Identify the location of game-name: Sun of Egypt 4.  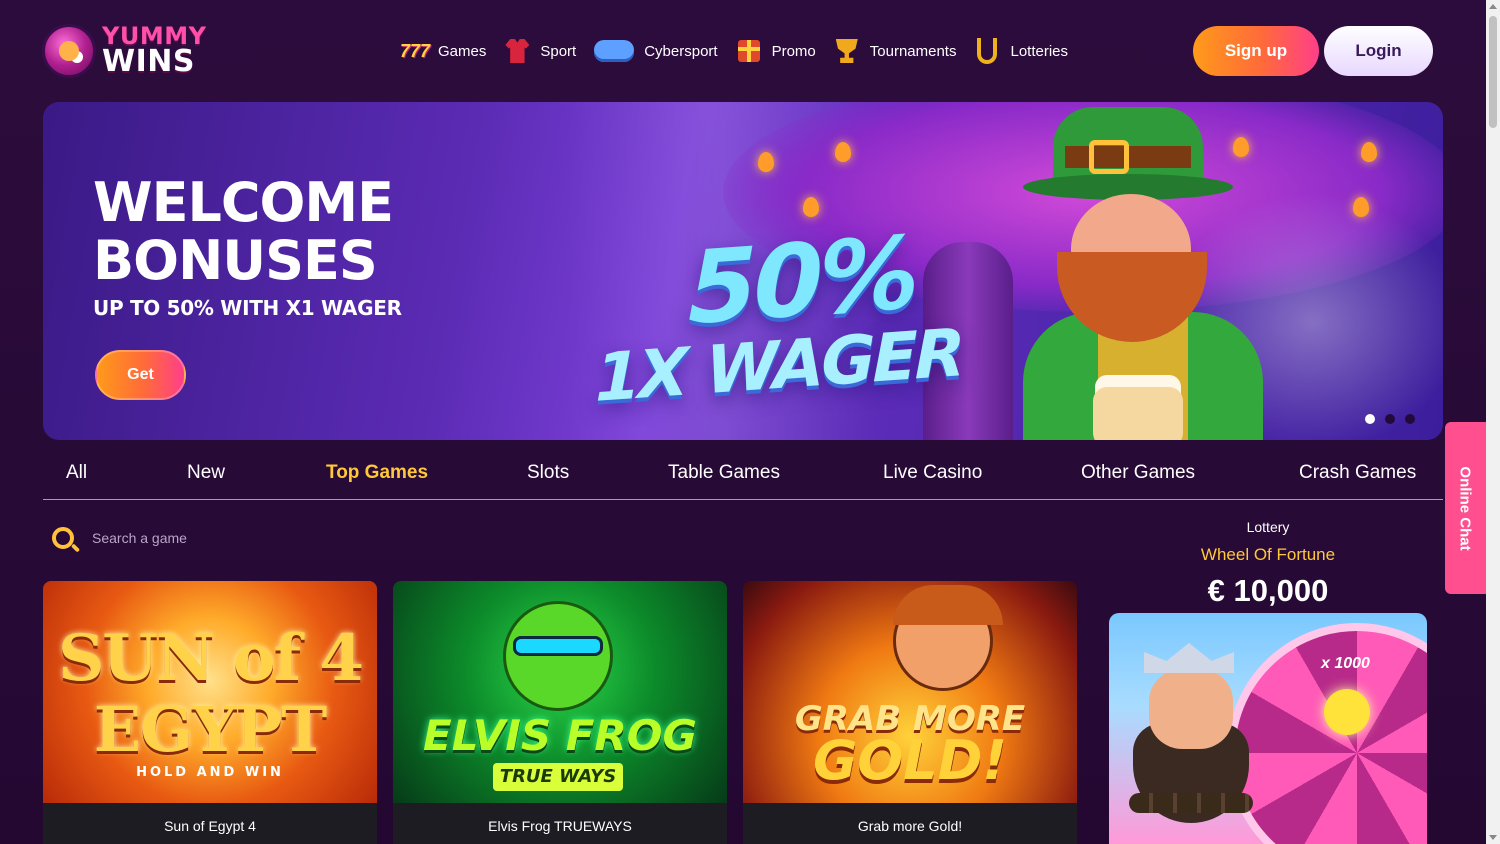
(210, 823).